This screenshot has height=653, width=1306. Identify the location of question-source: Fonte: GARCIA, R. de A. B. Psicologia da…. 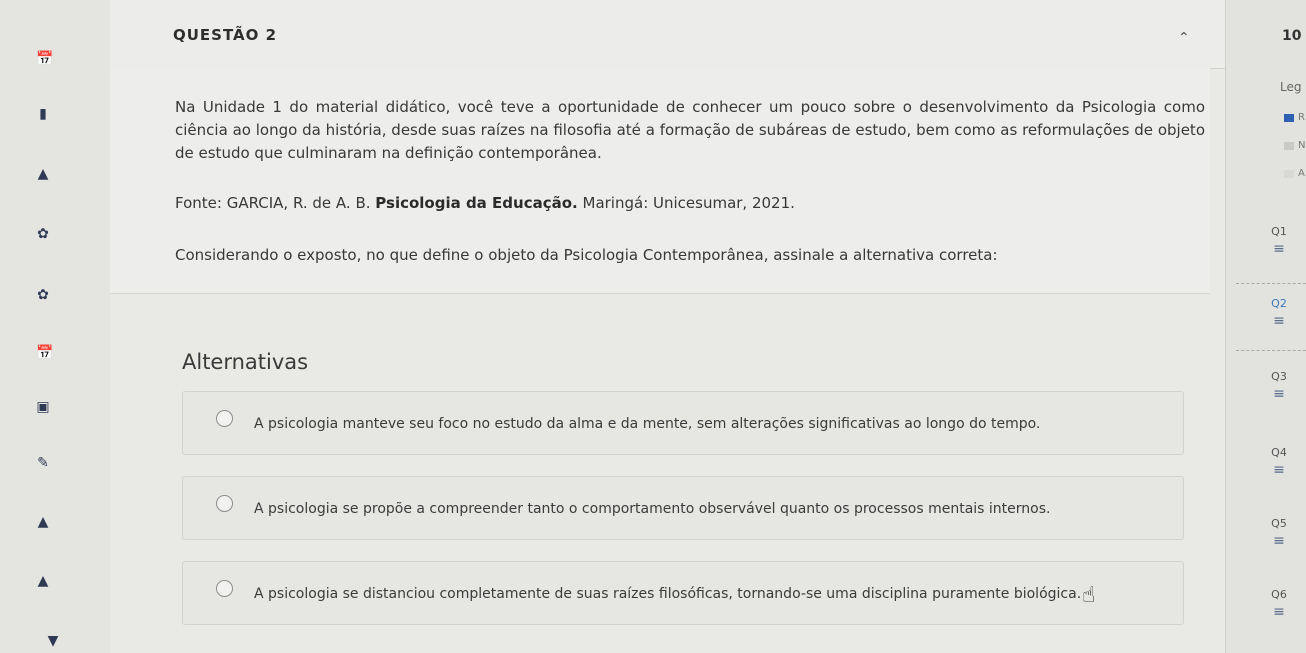
(485, 203).